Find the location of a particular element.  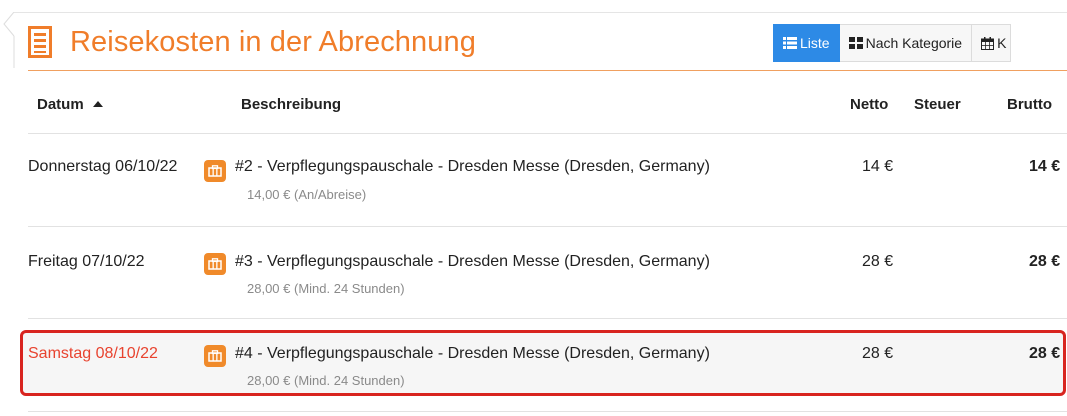

column-header-beschreibung: Beschreibung is located at coordinates (291, 104).